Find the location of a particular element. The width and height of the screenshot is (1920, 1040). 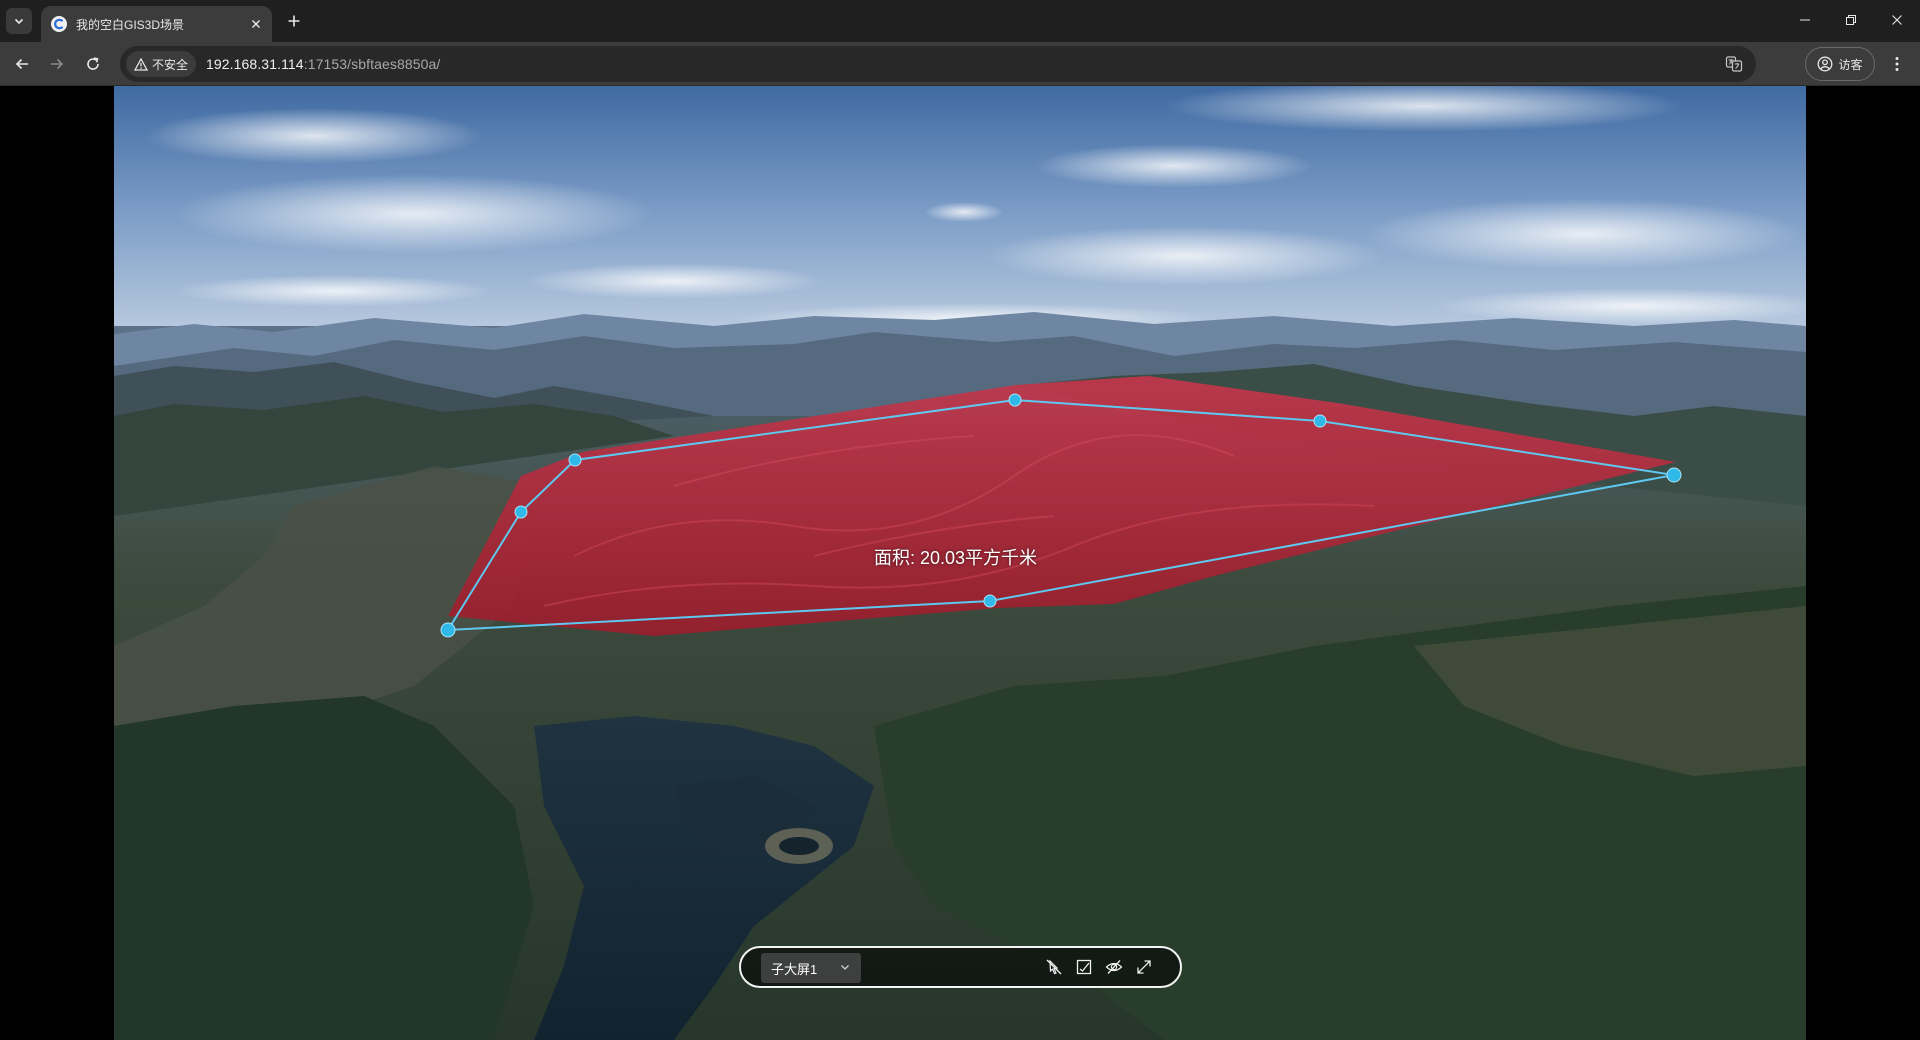

minimize-icon is located at coordinates (1805, 20).